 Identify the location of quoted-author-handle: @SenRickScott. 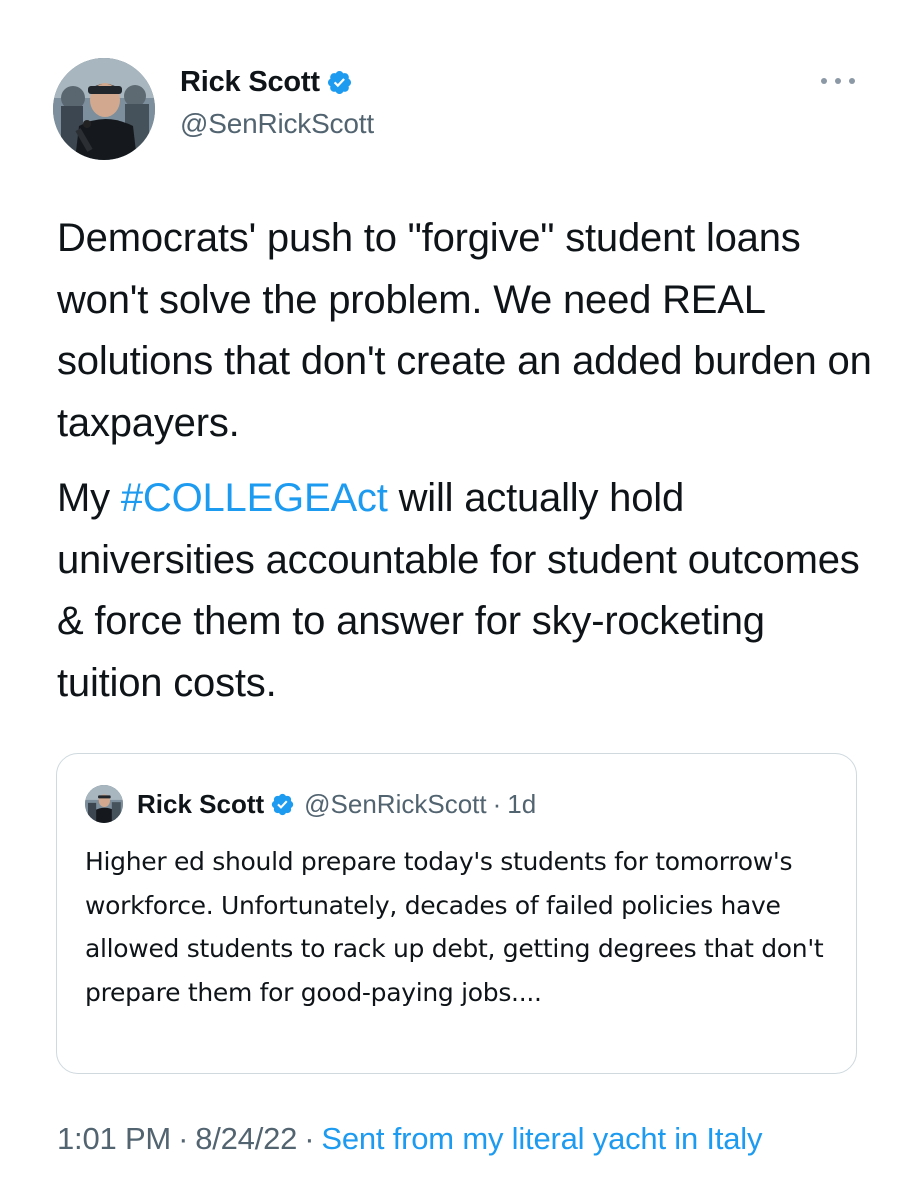
(395, 803).